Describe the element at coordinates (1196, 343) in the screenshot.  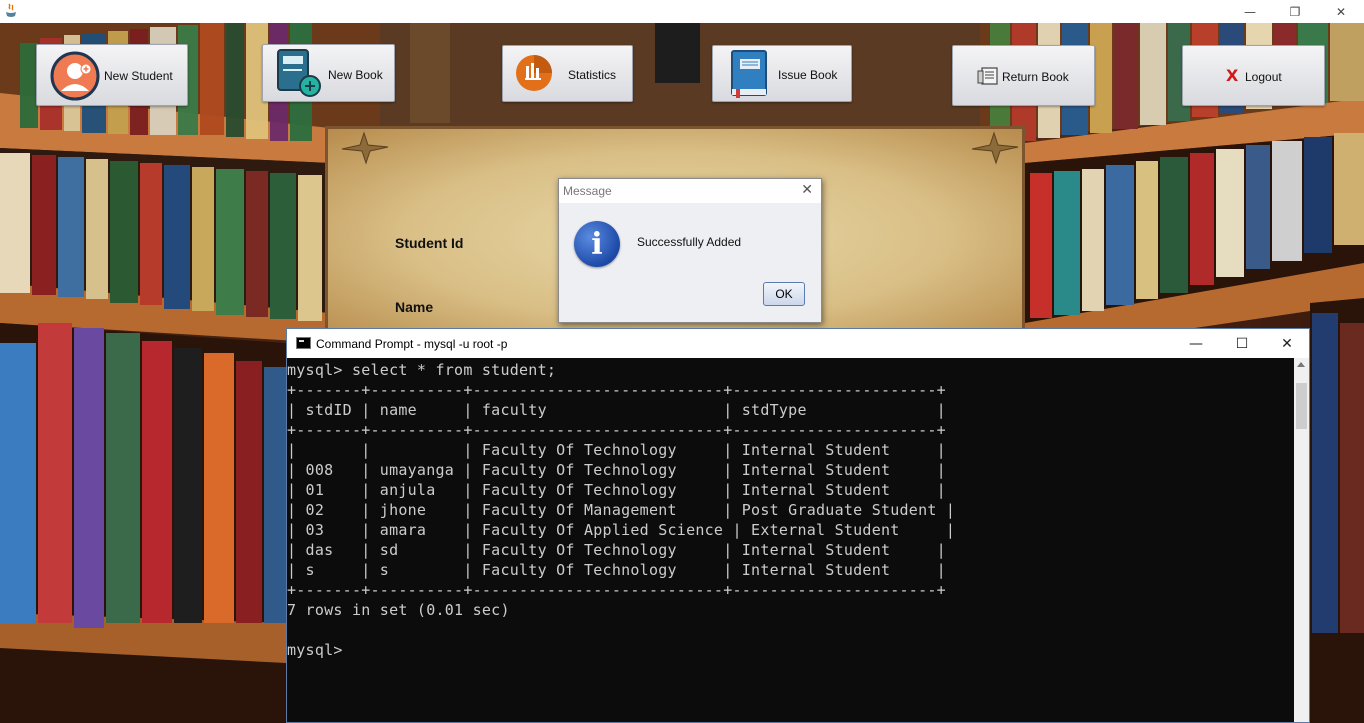
I see `cmd-minimize-button: —` at that location.